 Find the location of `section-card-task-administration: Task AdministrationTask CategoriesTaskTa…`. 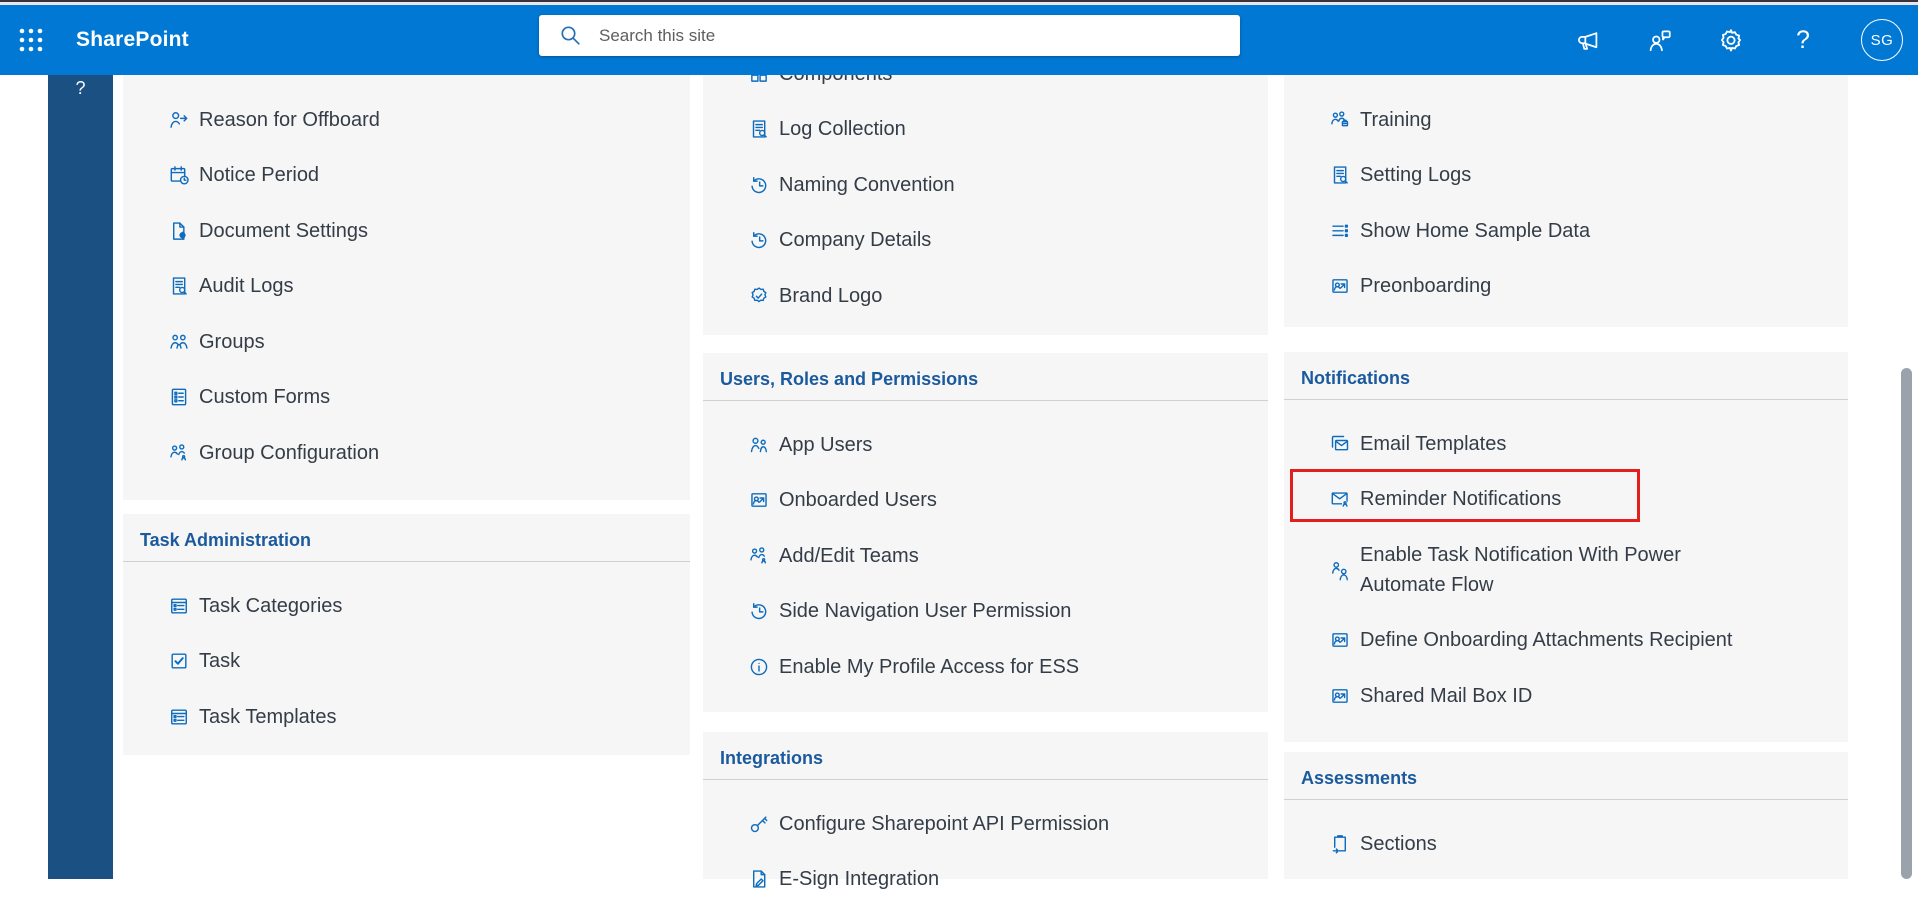

section-card-task-administration: Task AdministrationTask CategoriesTaskTa… is located at coordinates (406, 634).